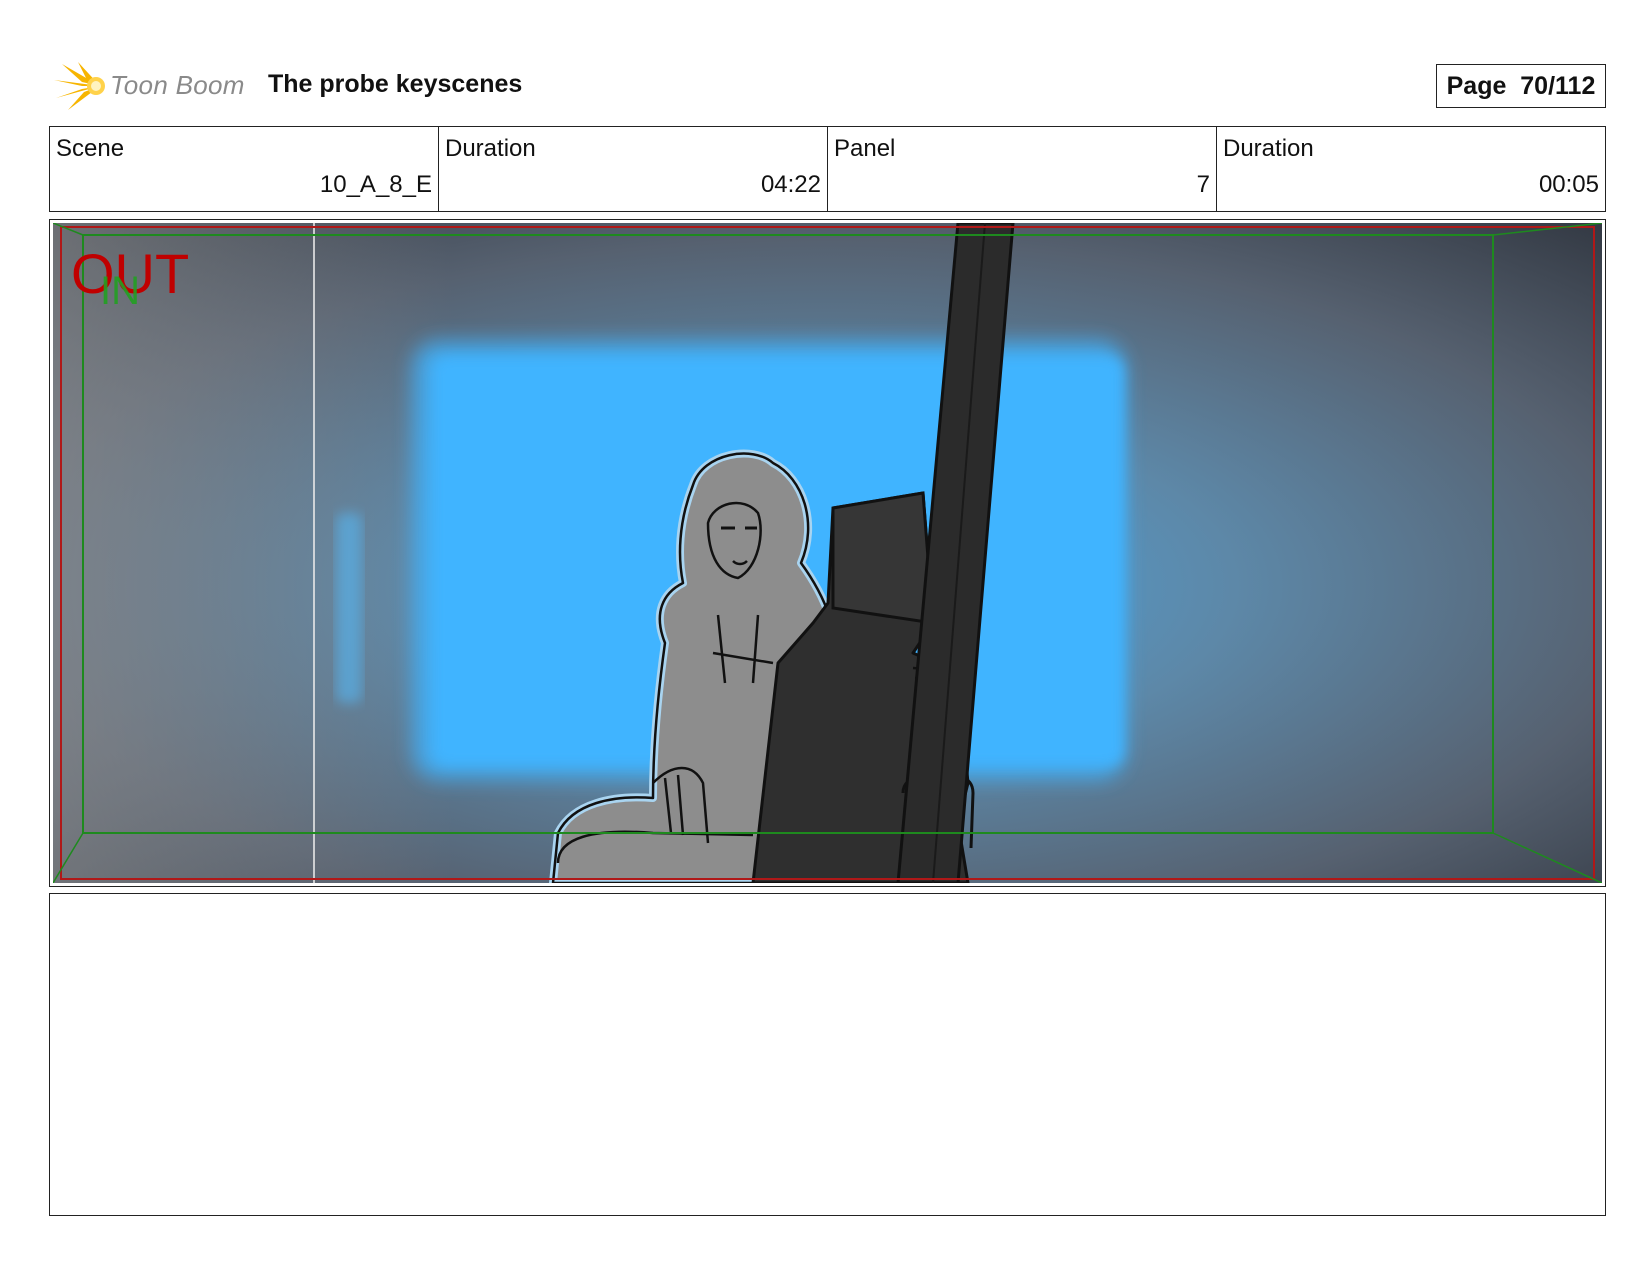  I want to click on panel-duration-cell: Duration 00:05, so click(1411, 169).